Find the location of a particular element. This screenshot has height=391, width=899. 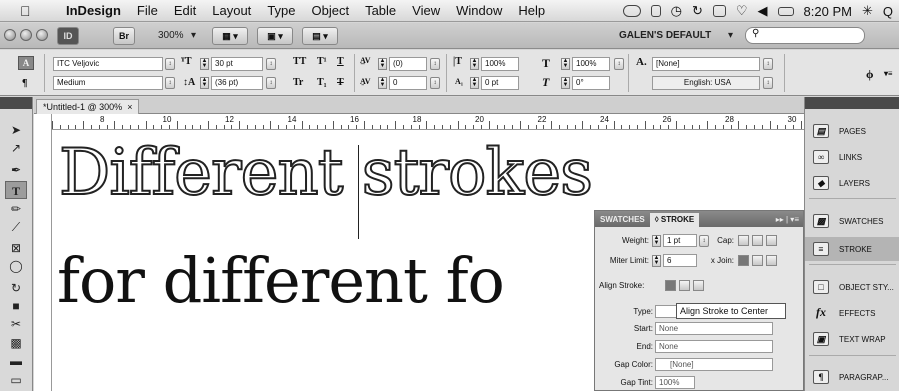

kerning-stepper: ▲ ▼ is located at coordinates (382, 64).